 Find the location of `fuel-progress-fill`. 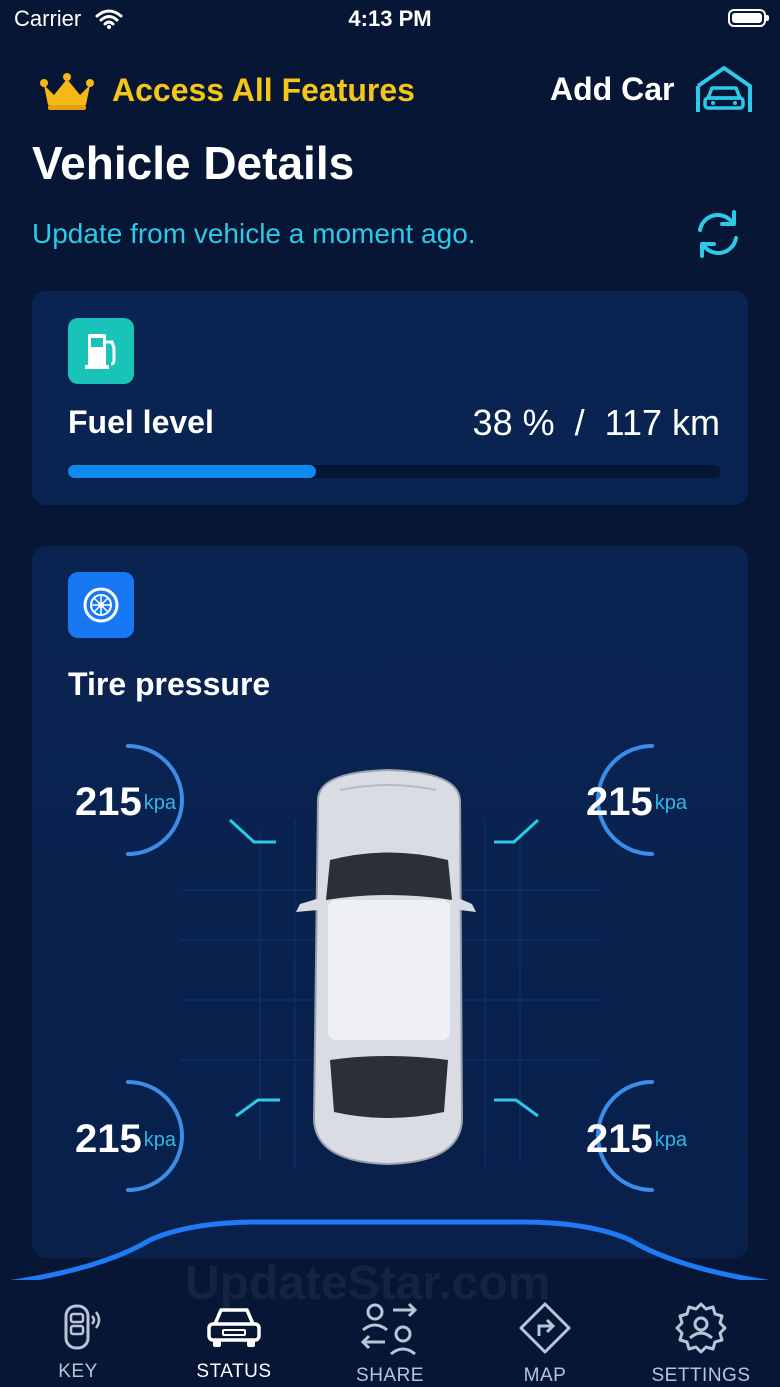

fuel-progress-fill is located at coordinates (192, 471).